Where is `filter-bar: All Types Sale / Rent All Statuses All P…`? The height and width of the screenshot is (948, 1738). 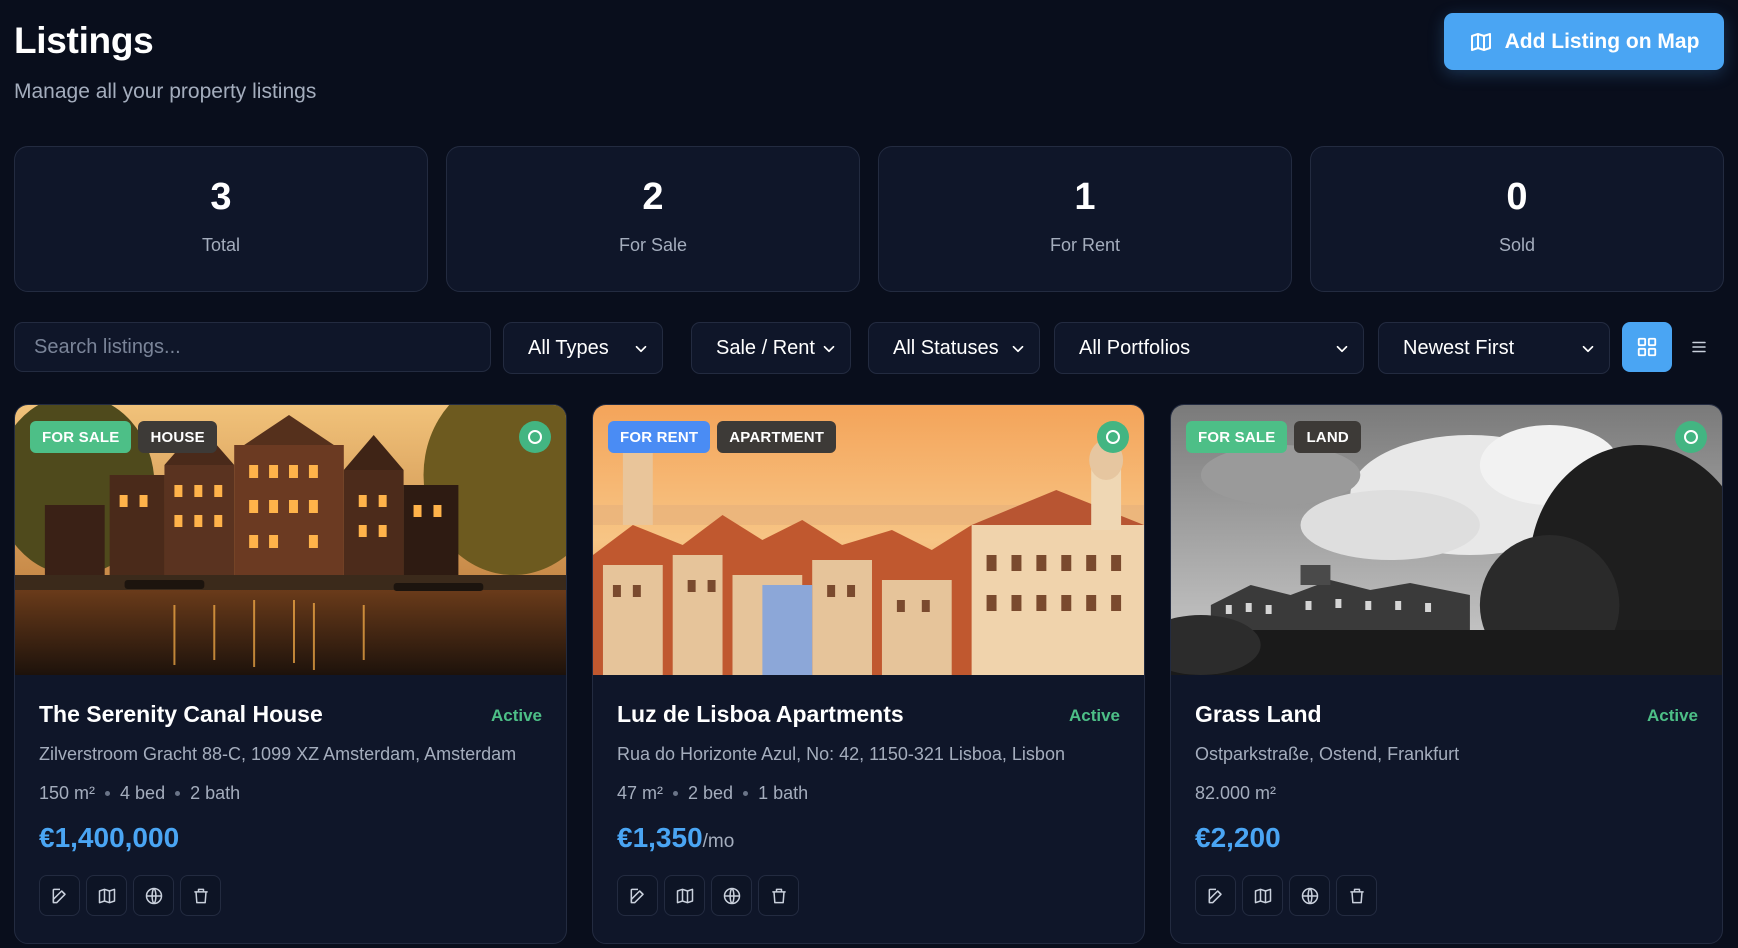
filter-bar: All Types Sale / Rent All Statuses All P… is located at coordinates (869, 348).